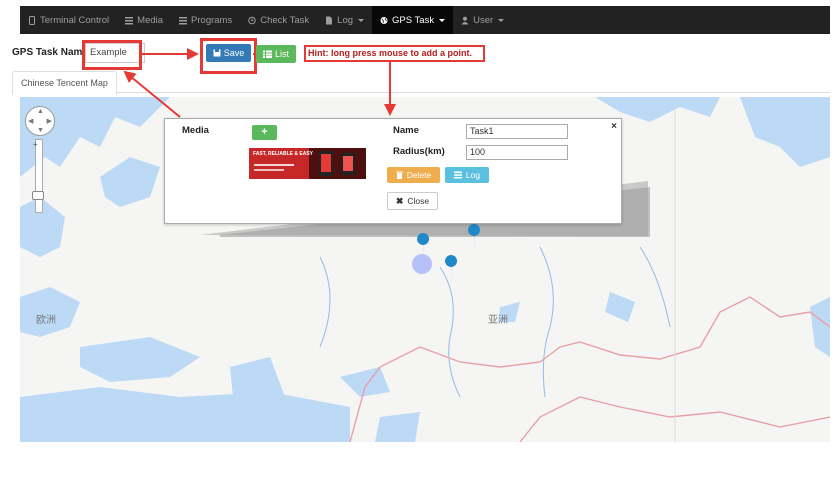  I want to click on pan-down-icon: ▼, so click(40, 130).